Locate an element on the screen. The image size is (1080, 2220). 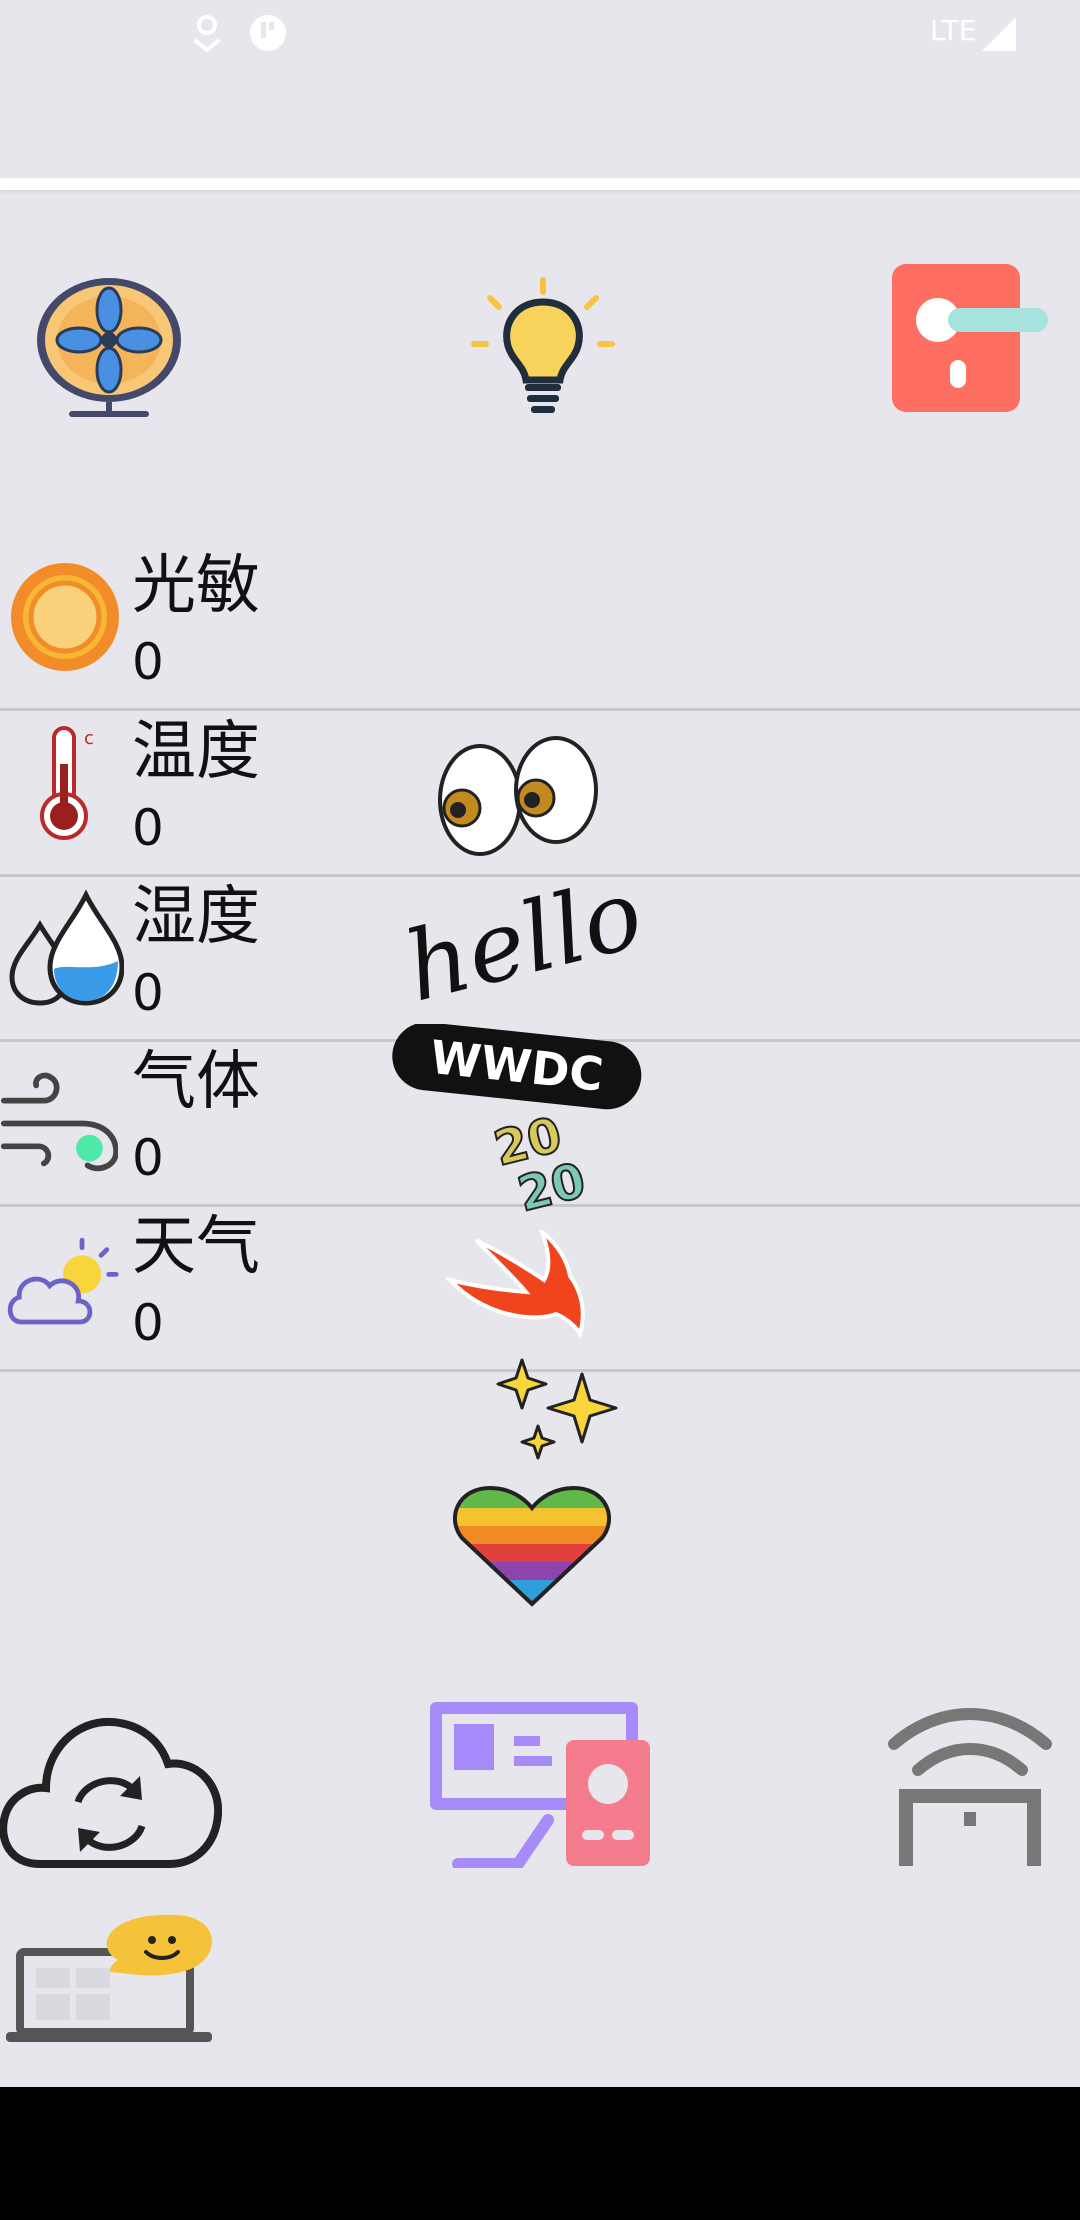
lightbulb-icon is located at coordinates (543, 349).